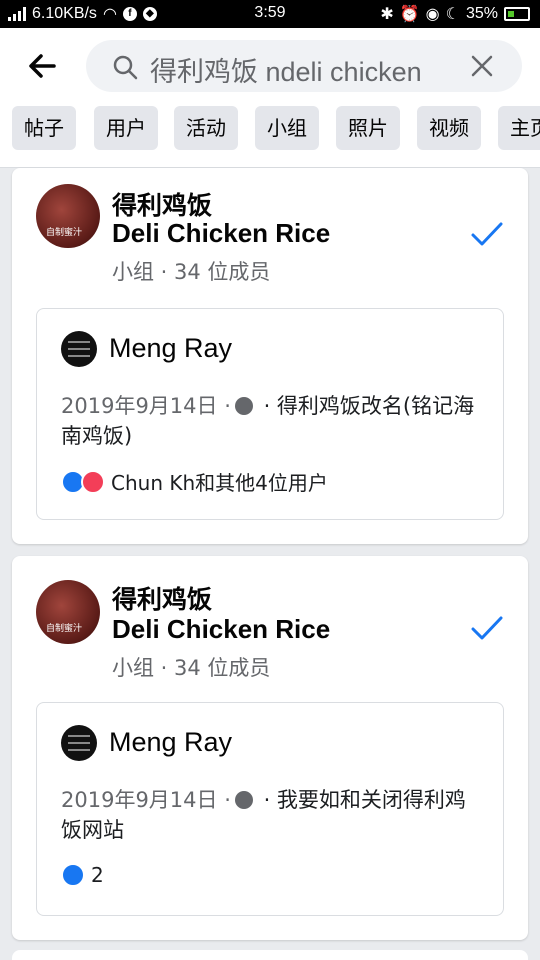 The image size is (540, 960). I want to click on bluetooth-icon: ✱, so click(387, 14).